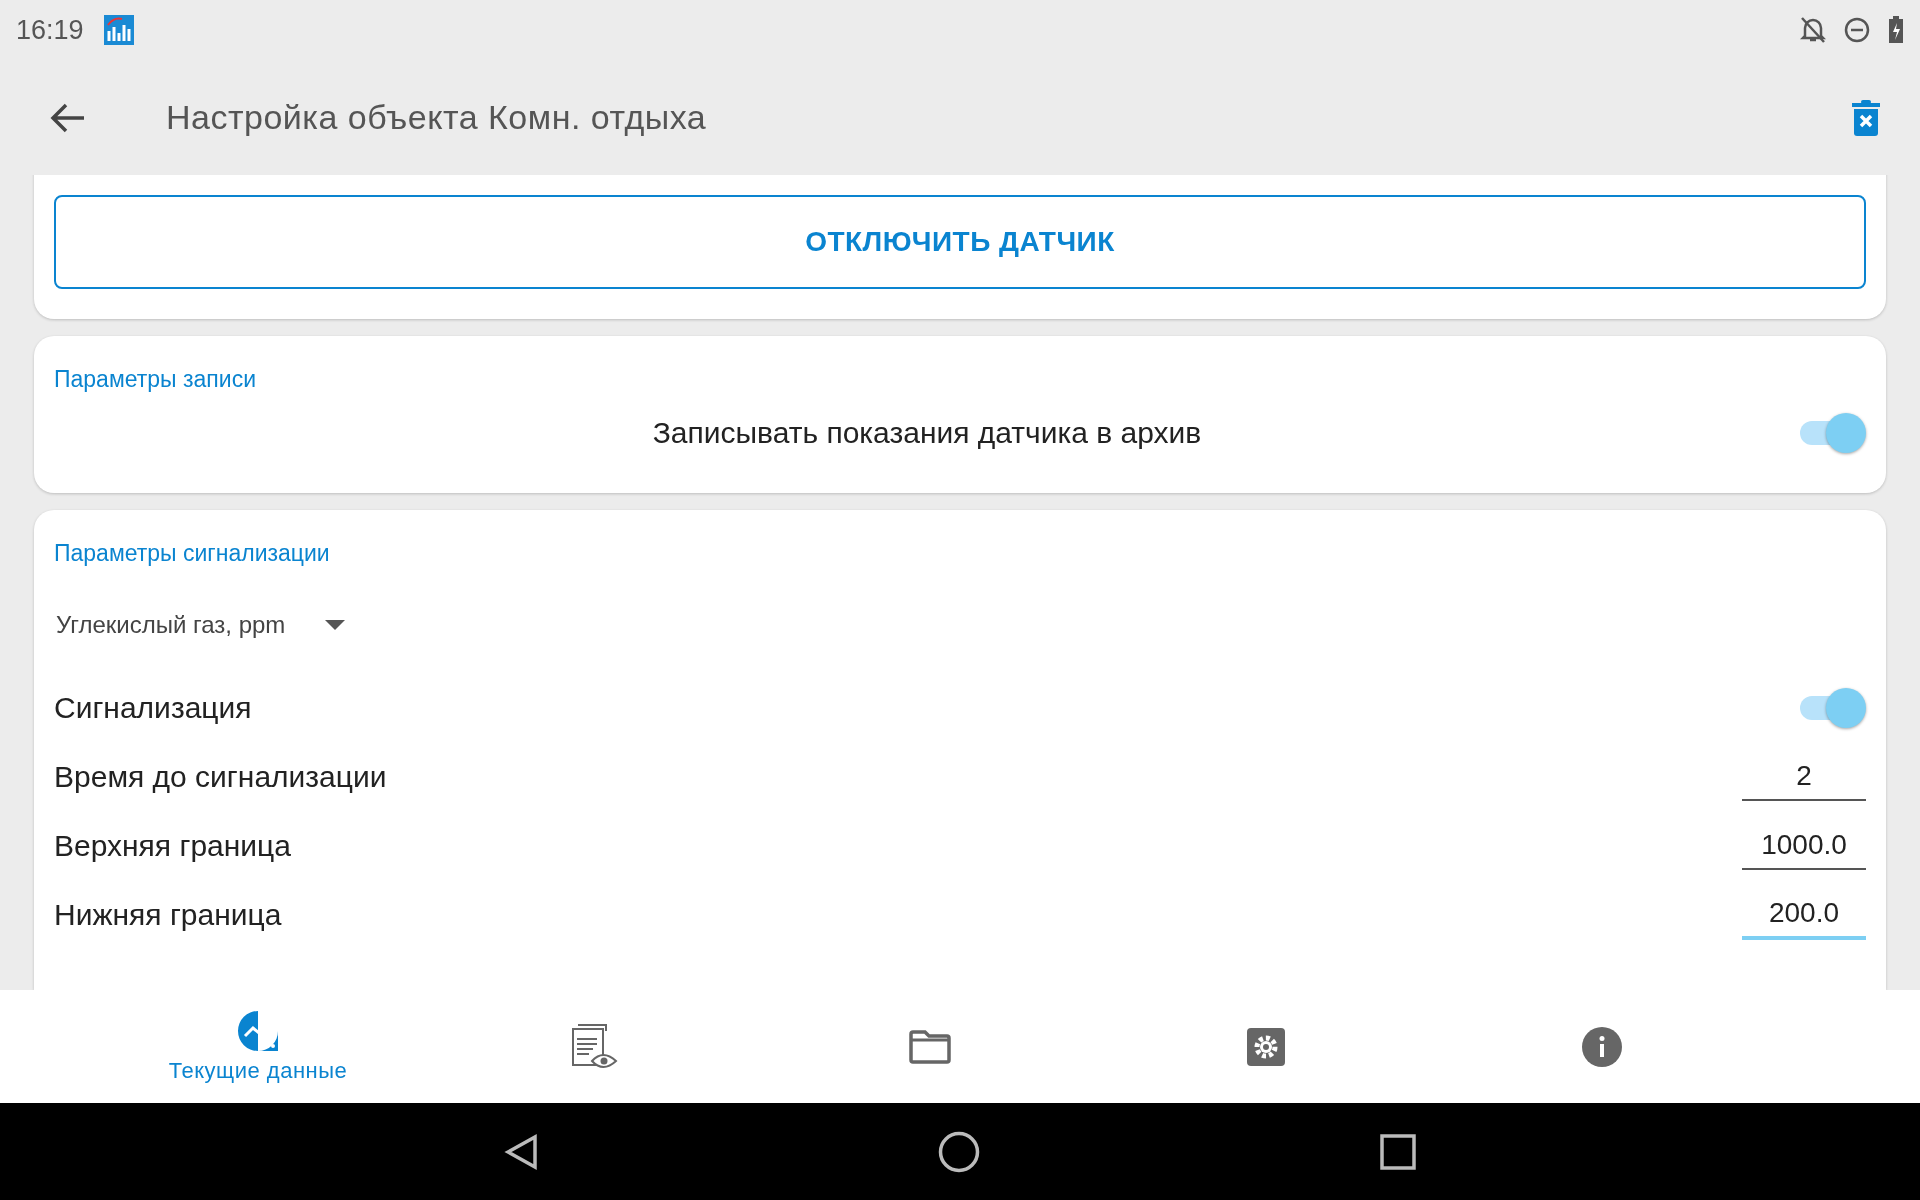 This screenshot has width=1920, height=1200. I want to click on recents-icon, so click(1398, 1151).